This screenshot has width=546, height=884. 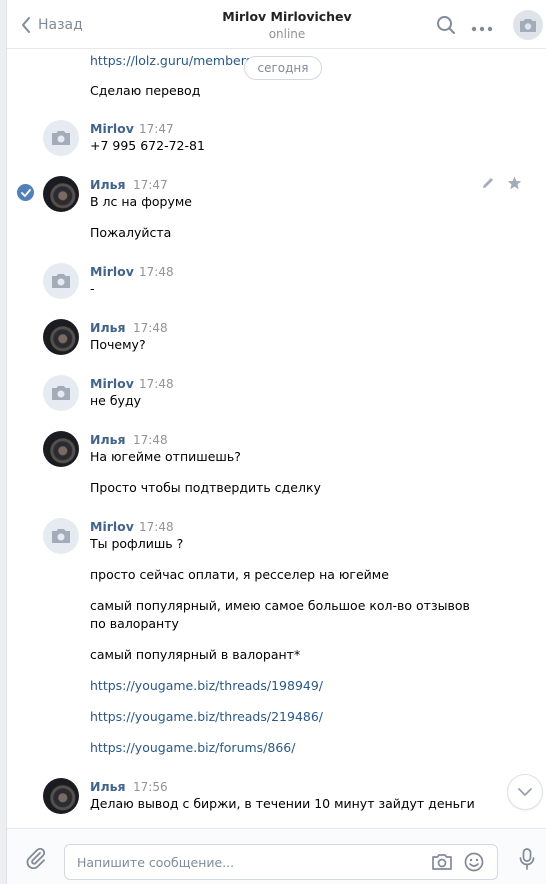 I want to click on back-button: Назад, so click(x=52, y=25).